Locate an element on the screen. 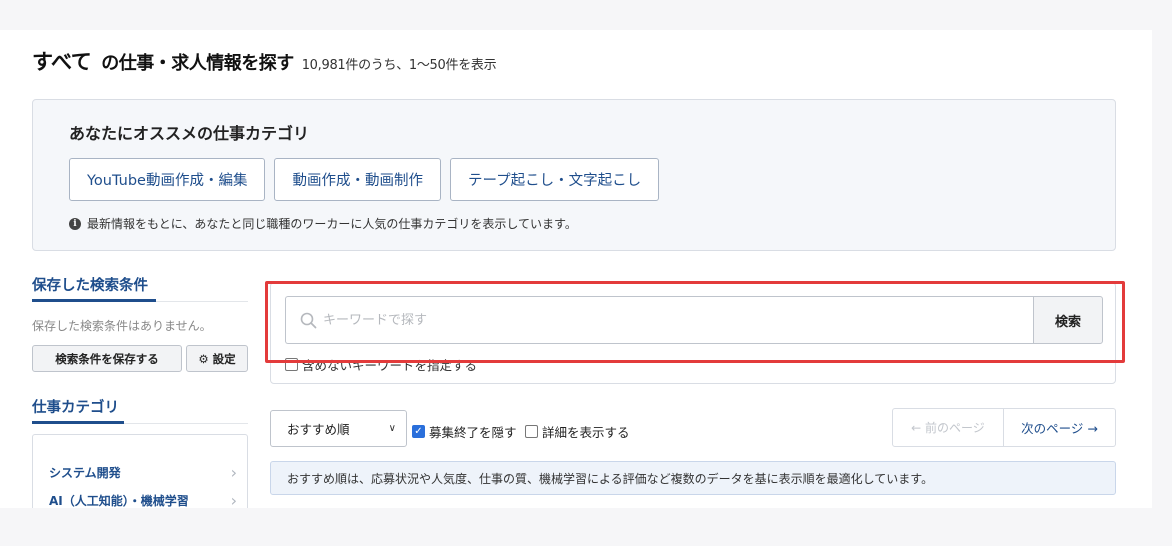 This screenshot has width=1172, height=546. saved-search-empty: 保存した検索条件はありません。 is located at coordinates (122, 326).